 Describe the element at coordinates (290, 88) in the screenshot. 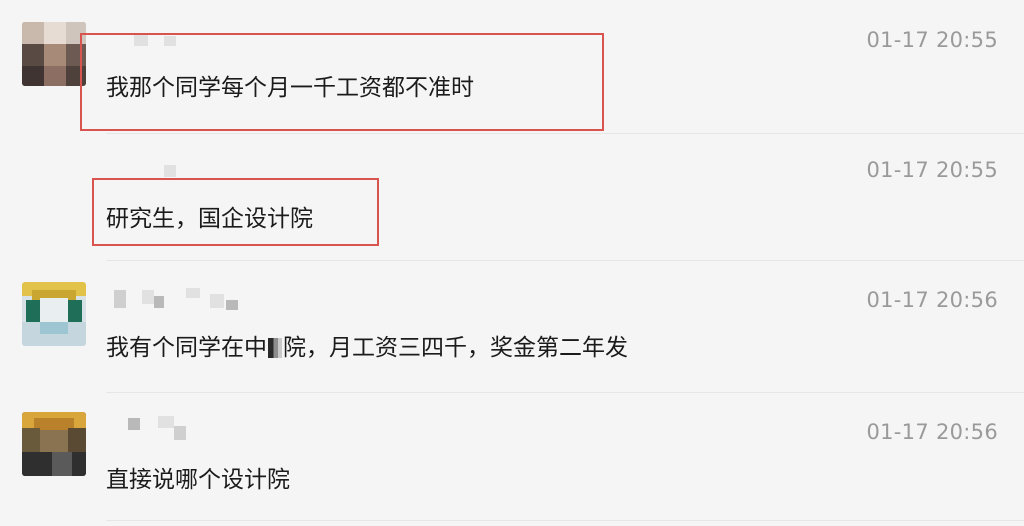

I see `message-text: 我那个同学每个月一千工资都不准时` at that location.